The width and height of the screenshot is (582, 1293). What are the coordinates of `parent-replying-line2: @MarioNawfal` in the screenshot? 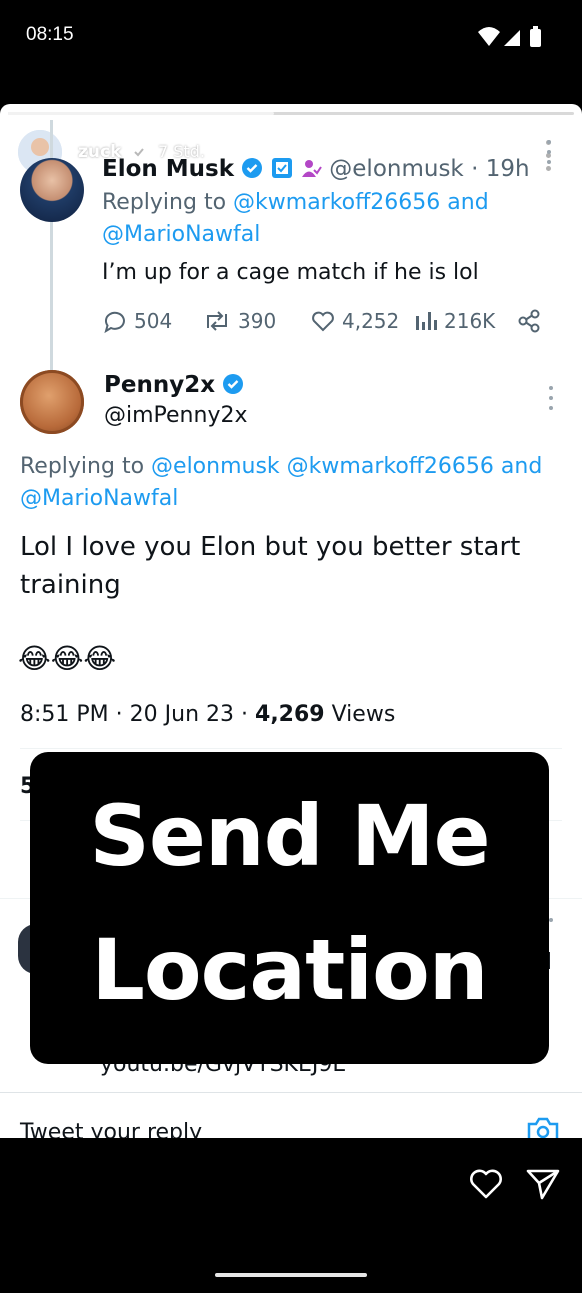 It's located at (181, 234).